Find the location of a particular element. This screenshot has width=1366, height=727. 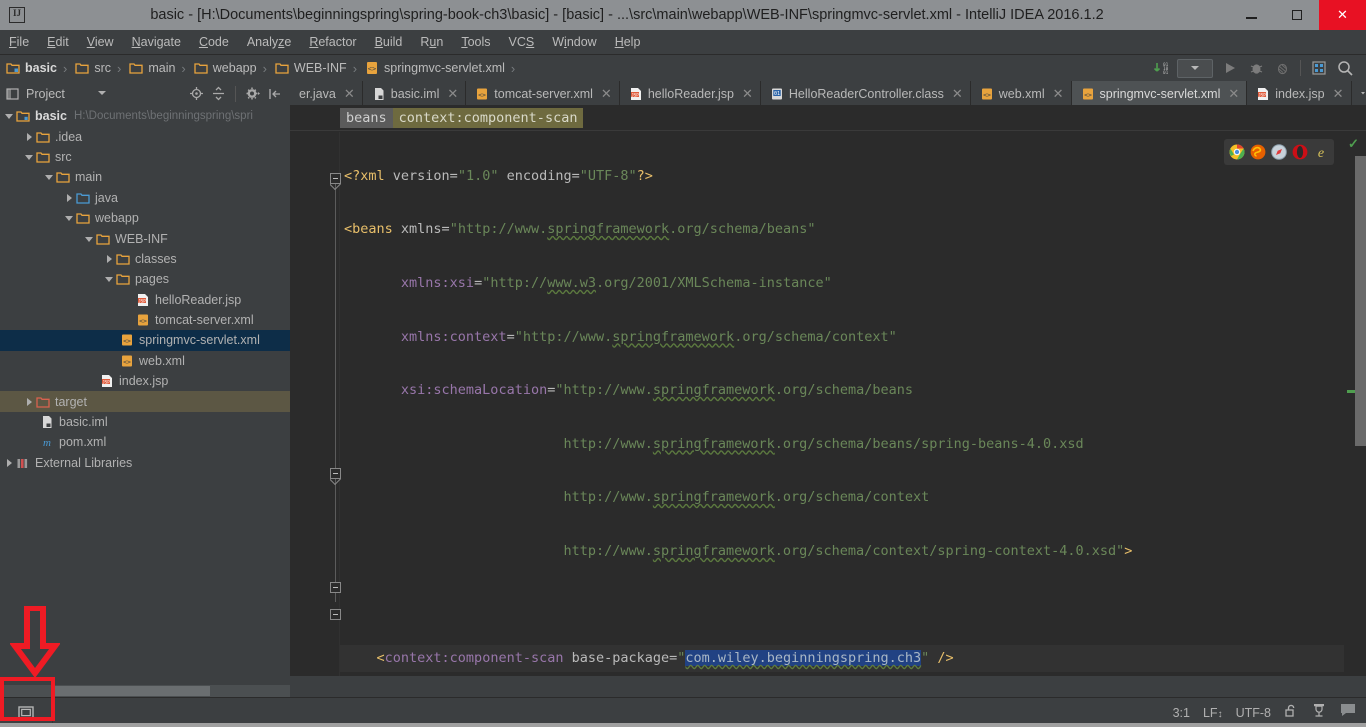

project-horizontal-scrollbar is located at coordinates (145, 691).